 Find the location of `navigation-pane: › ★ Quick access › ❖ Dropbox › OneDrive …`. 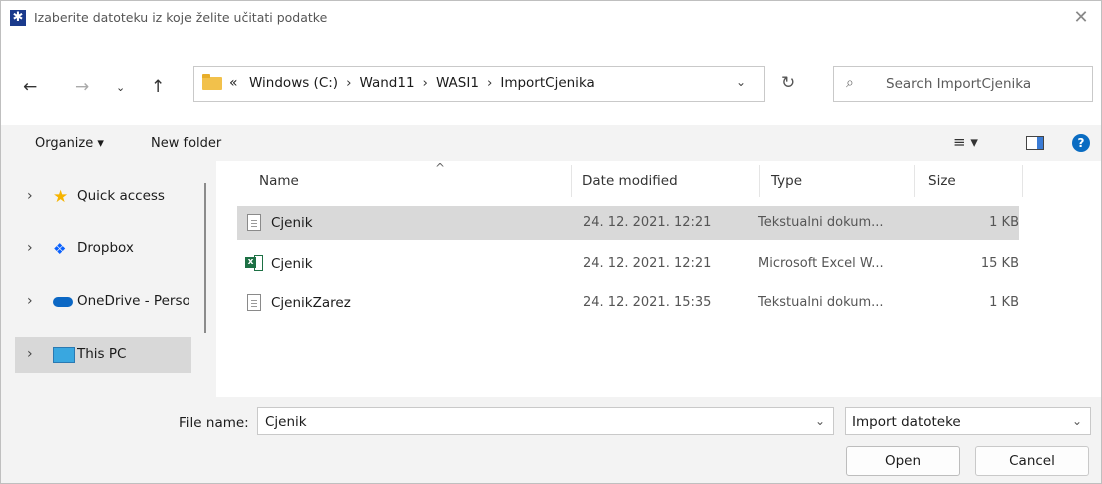

navigation-pane: › ★ Quick access › ❖ Dropbox › OneDrive … is located at coordinates (108, 279).